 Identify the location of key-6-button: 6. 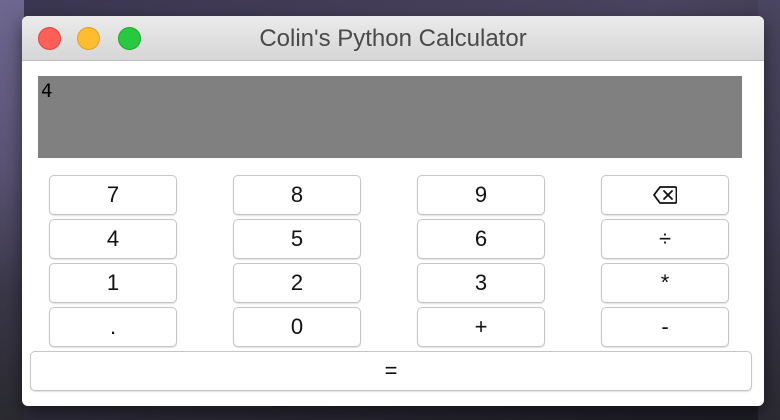
(481, 239).